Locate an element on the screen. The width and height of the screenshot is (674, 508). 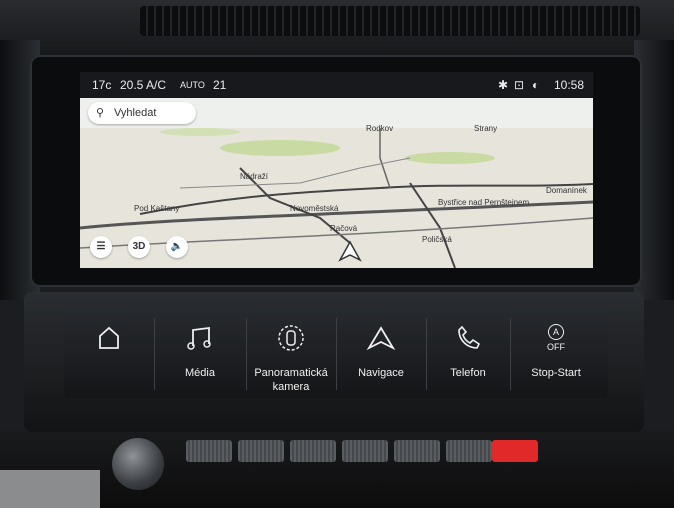
climate-mode: AUTO is located at coordinates (192, 85).